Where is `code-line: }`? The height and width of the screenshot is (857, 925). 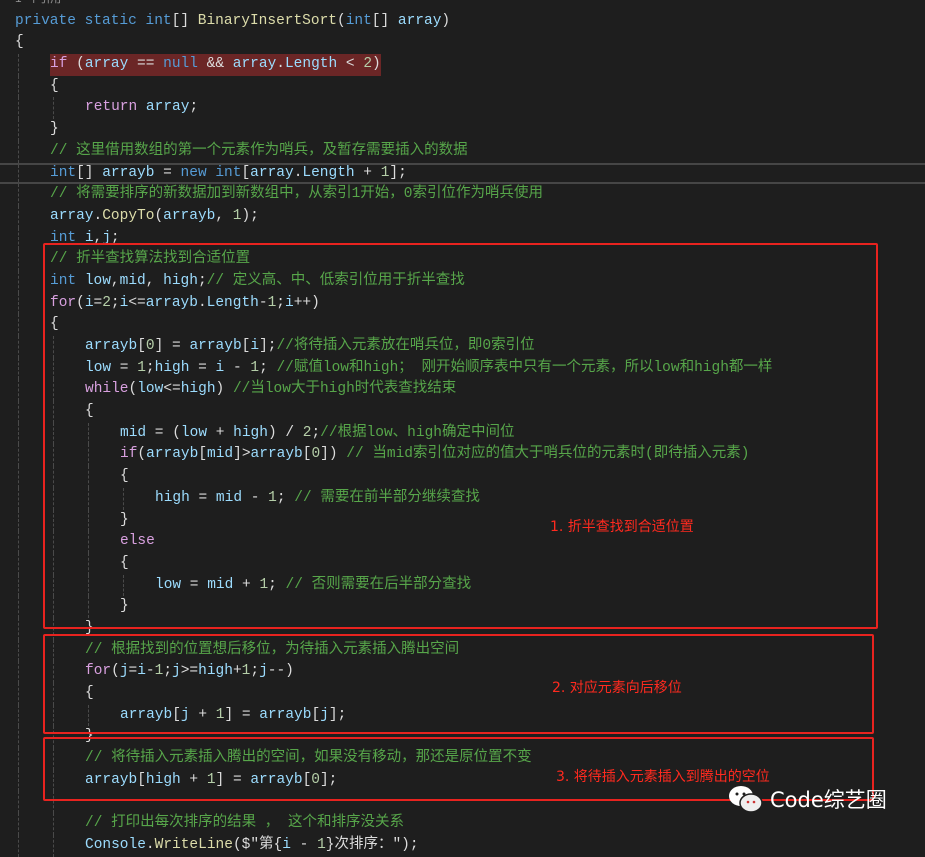
code-line: } is located at coordinates (462, 130).